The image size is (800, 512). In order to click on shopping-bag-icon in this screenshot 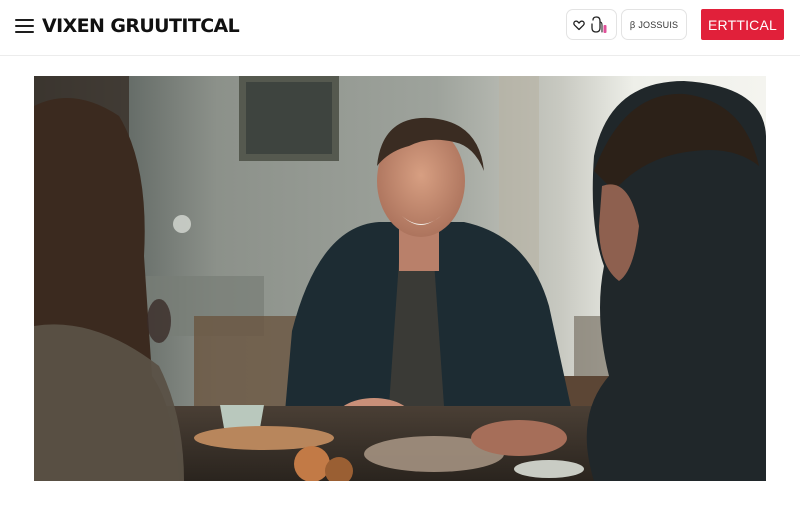, I will do `click(599, 24)`.